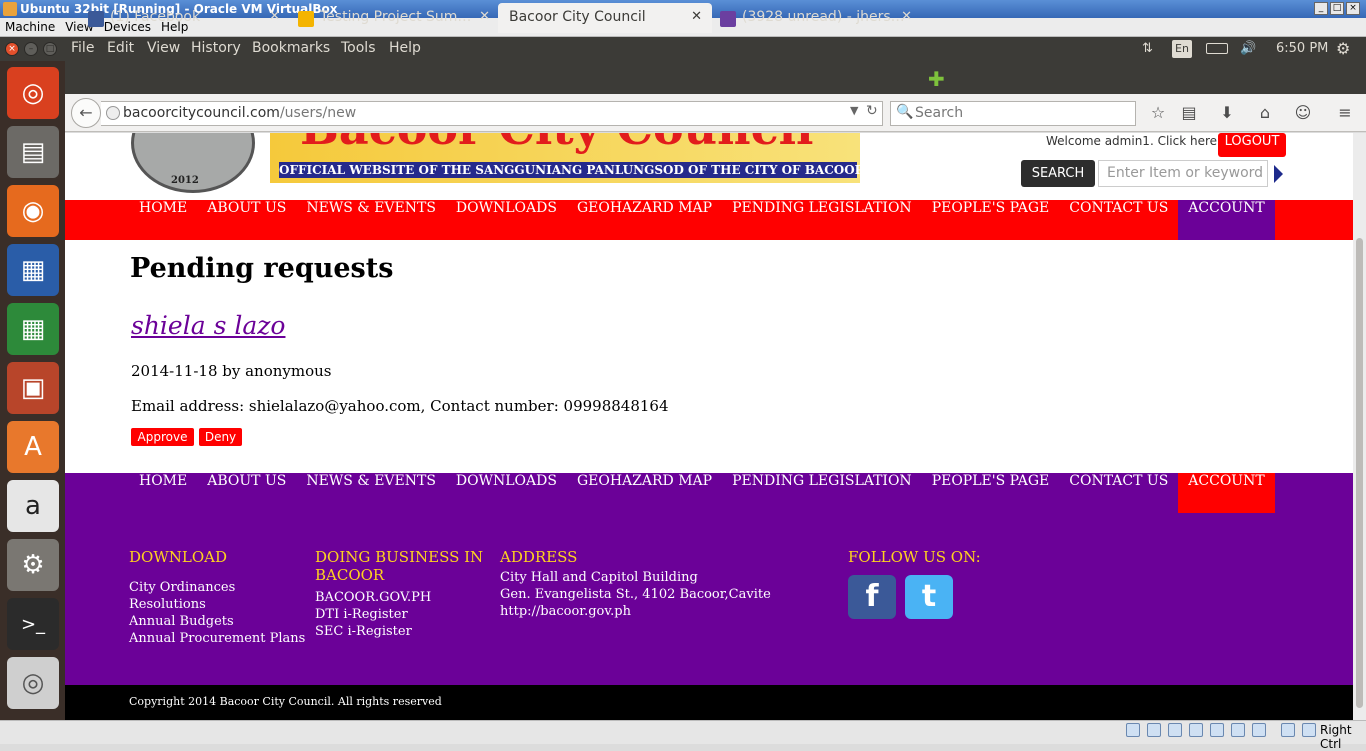 Image resolution: width=1366 pixels, height=751 pixels. Describe the element at coordinates (1183, 173) in the screenshot. I see `keyword-input: Enter Item or keyword` at that location.